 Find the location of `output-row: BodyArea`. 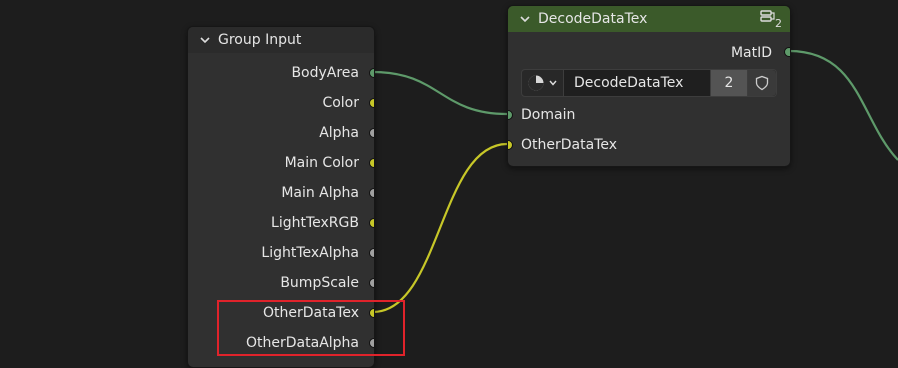

output-row: BodyArea is located at coordinates (273, 73).